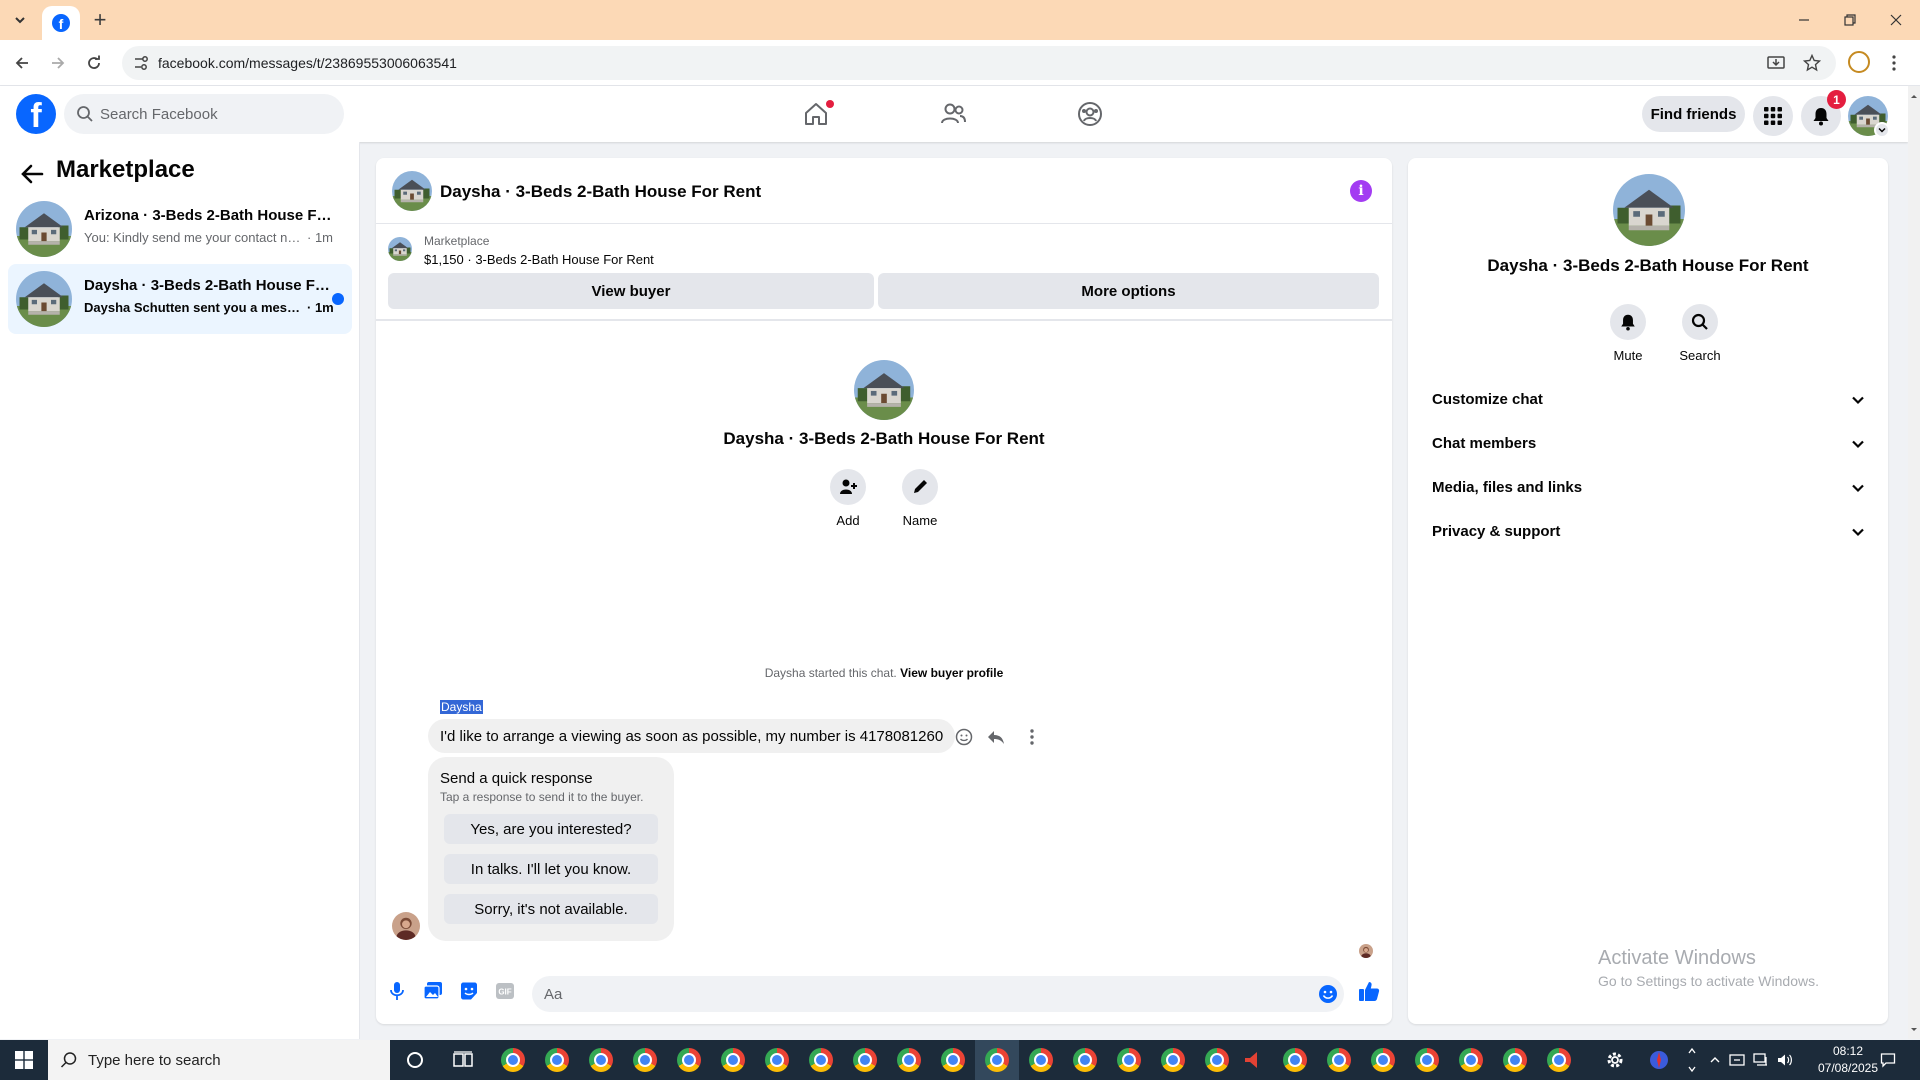 Image resolution: width=1920 pixels, height=1080 pixels. I want to click on media-app-icon, so click(1252, 1060).